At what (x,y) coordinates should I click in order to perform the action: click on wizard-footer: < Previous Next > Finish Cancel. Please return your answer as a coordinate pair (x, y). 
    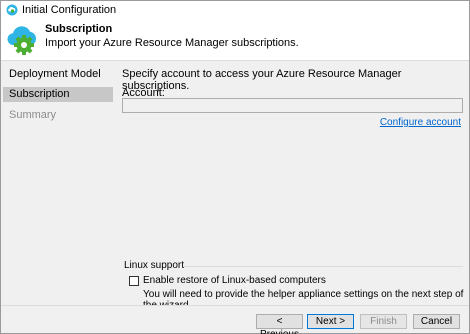
    Looking at the image, I should click on (235, 319).